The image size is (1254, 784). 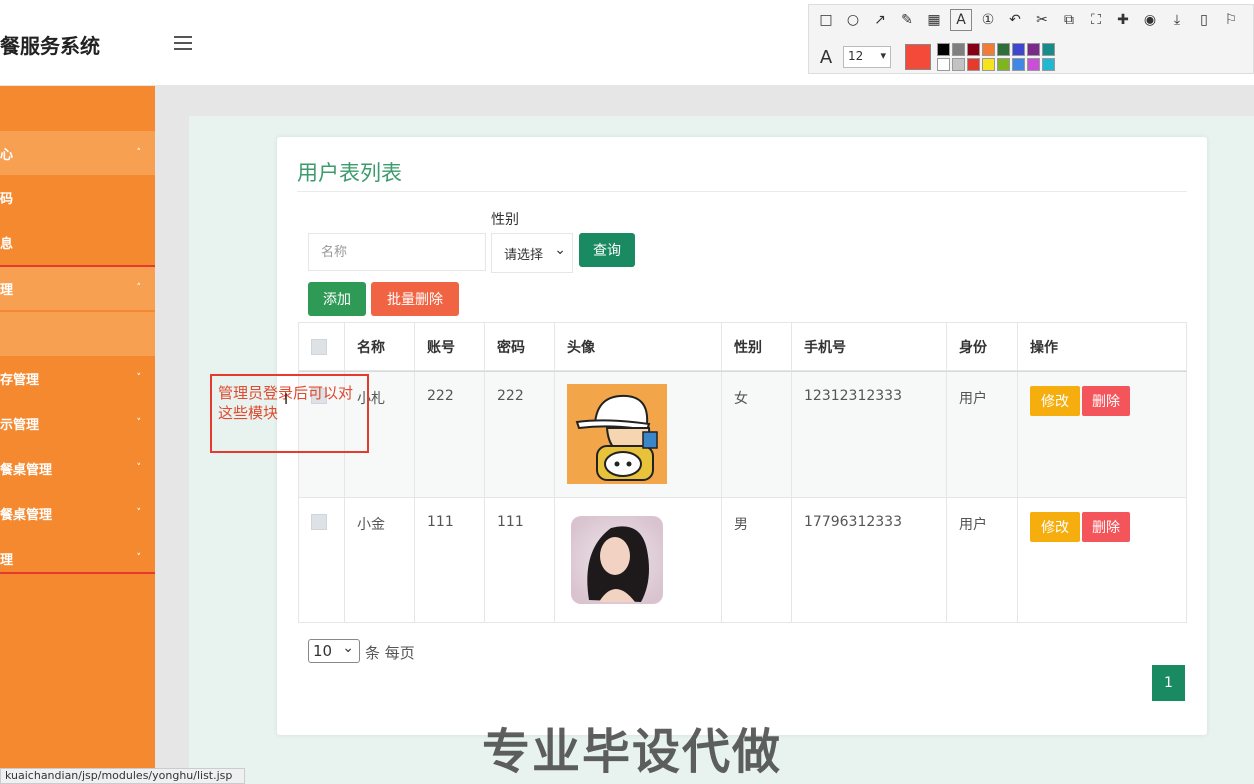 I want to click on sidebar-item-password: 码, so click(x=77, y=197).